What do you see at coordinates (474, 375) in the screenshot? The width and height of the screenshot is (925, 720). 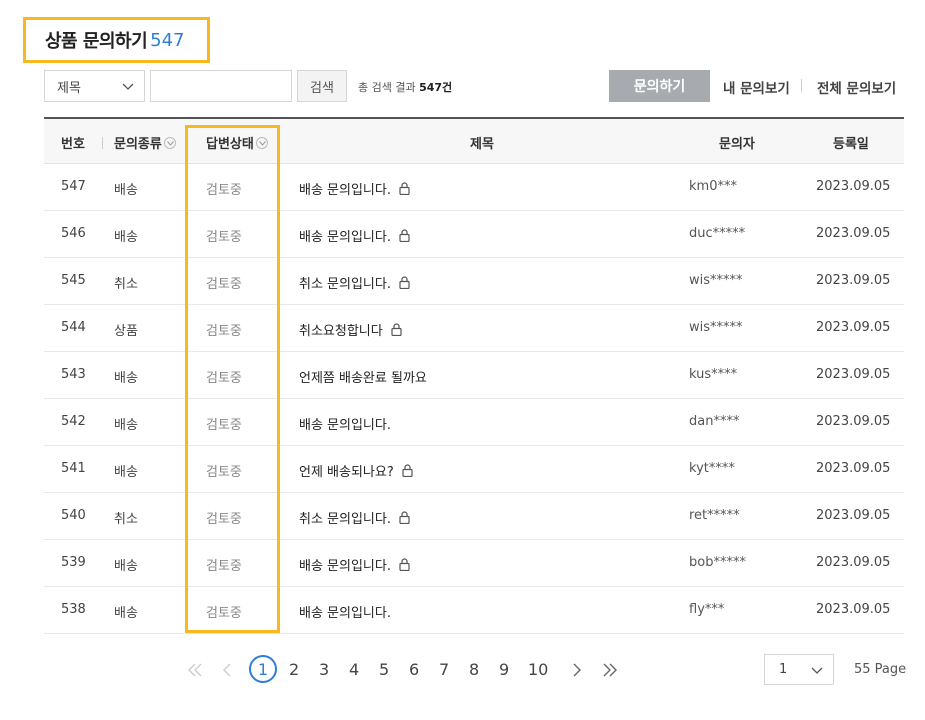 I see `table-row: 543 배송 검토중 언제쯤 배송완료 될까요 kus**** 2023.09.05` at bounding box center [474, 375].